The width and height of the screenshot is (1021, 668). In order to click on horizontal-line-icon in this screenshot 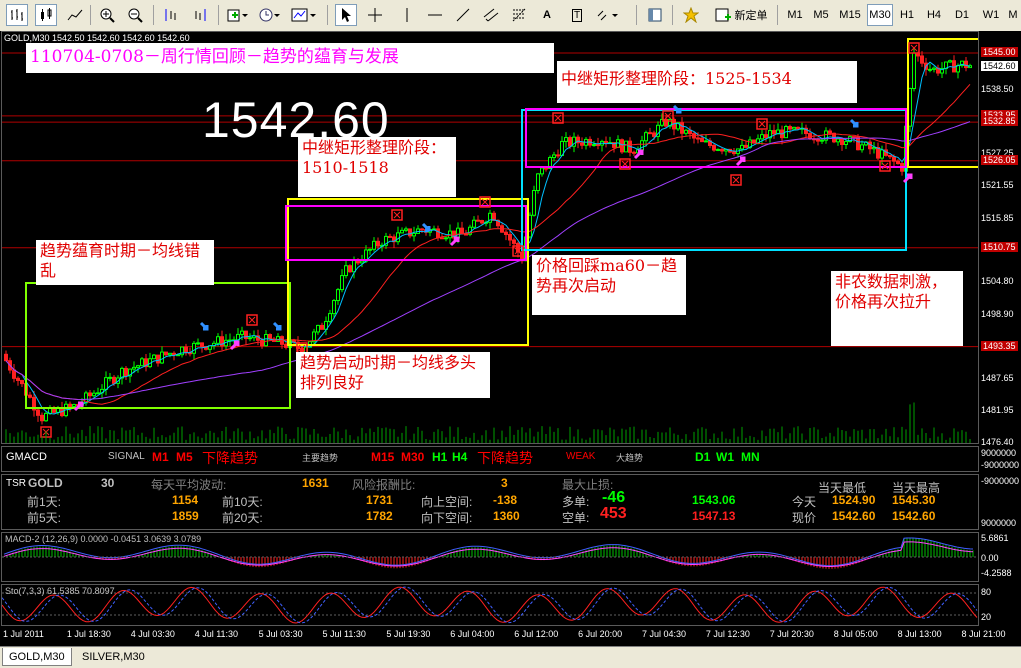, I will do `click(435, 15)`.